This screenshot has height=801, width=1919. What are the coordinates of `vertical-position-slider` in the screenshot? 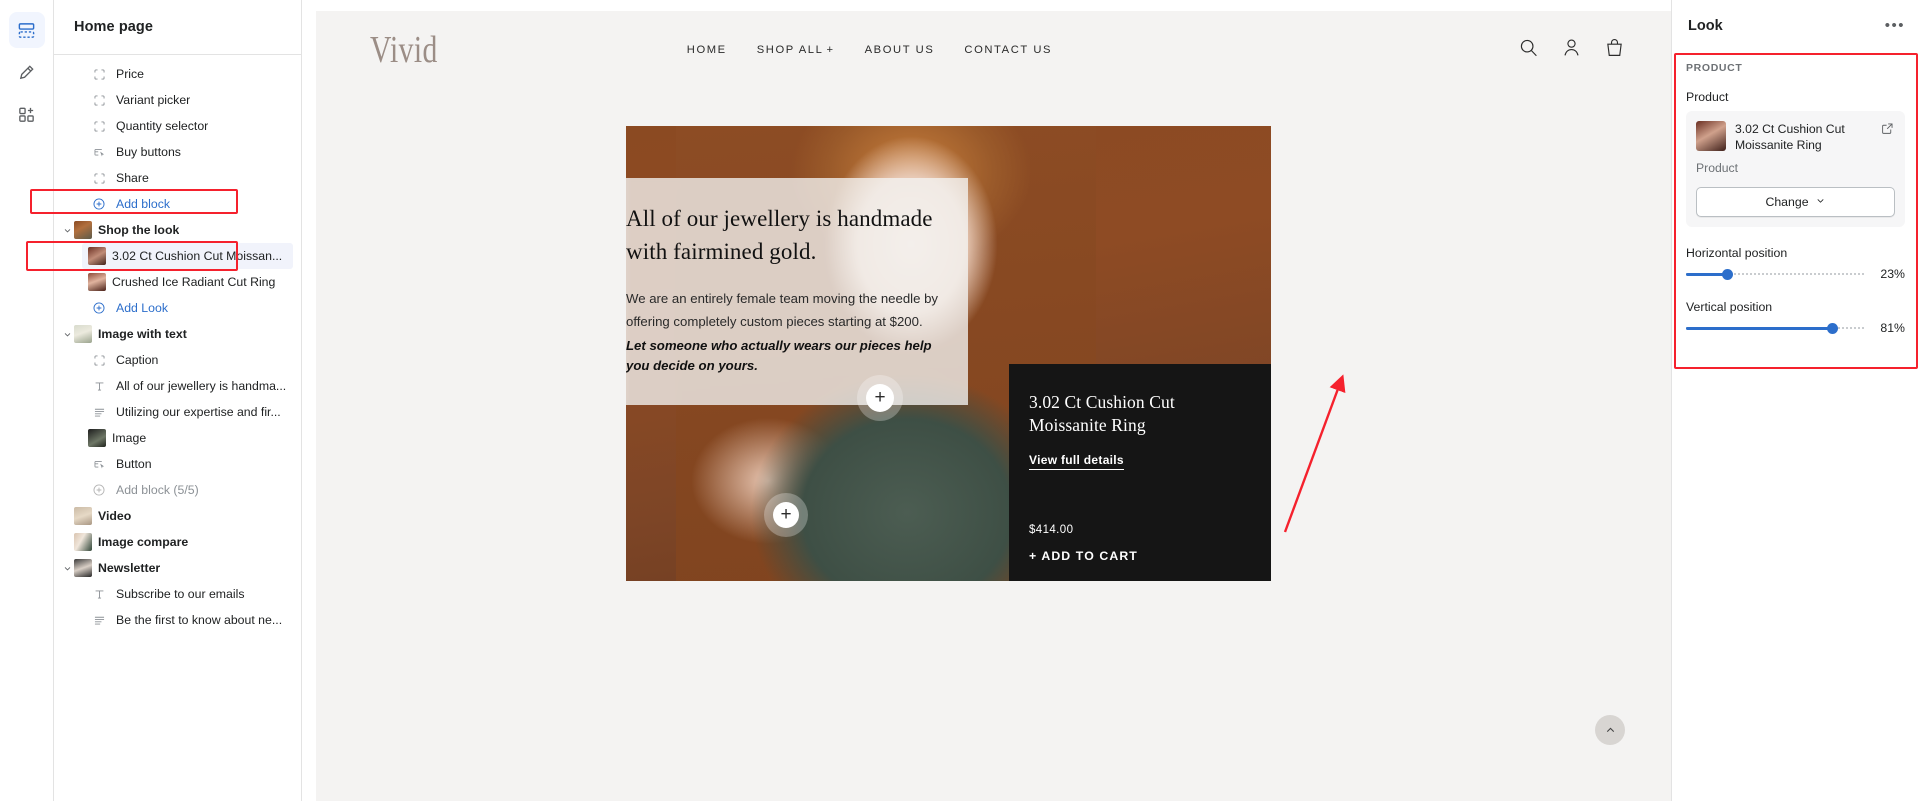 It's located at (1776, 328).